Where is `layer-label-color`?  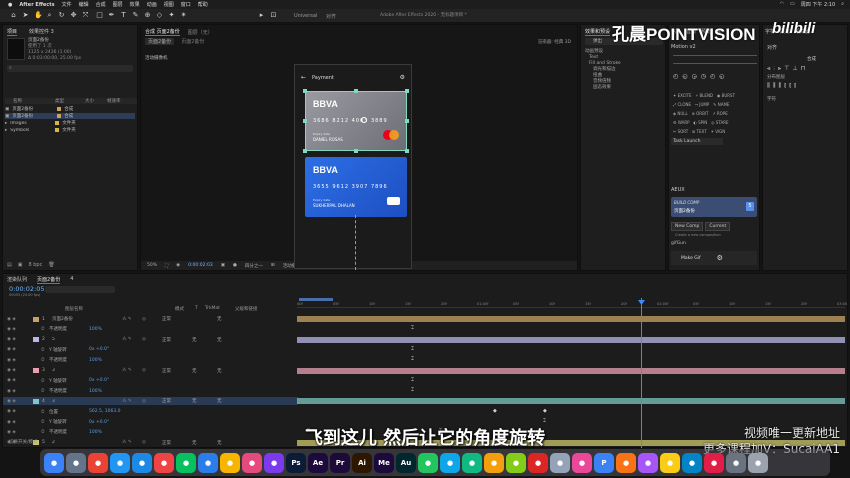 layer-label-color is located at coordinates (36, 370).